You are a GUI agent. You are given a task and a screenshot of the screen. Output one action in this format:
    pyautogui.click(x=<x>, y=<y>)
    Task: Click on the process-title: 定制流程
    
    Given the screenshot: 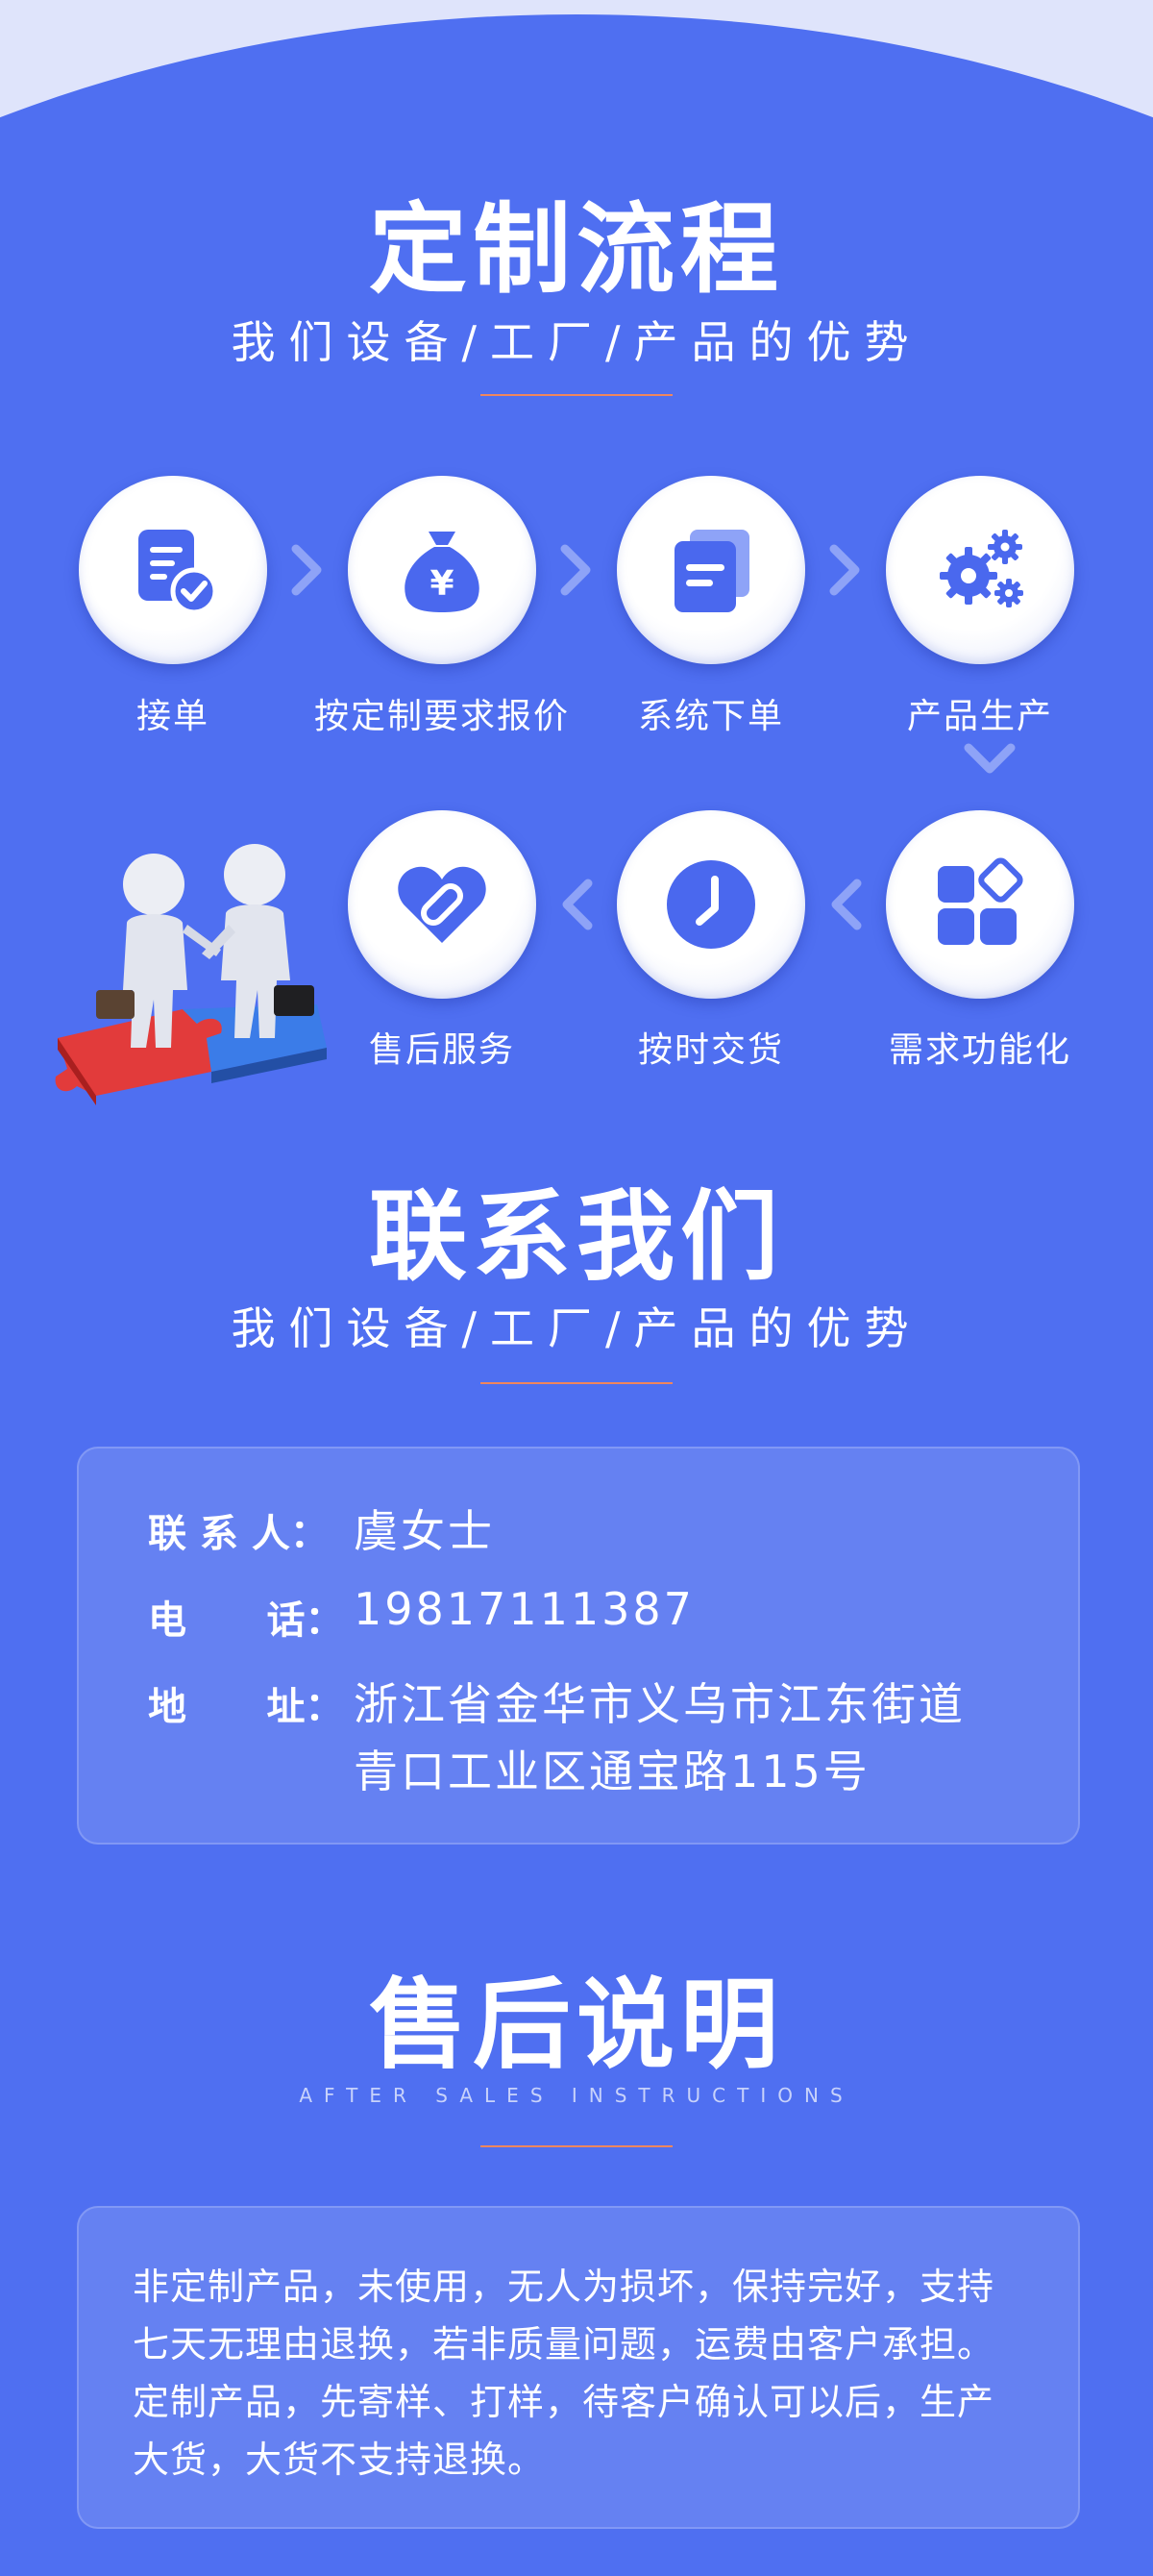 What is the action you would take?
    pyautogui.click(x=576, y=250)
    